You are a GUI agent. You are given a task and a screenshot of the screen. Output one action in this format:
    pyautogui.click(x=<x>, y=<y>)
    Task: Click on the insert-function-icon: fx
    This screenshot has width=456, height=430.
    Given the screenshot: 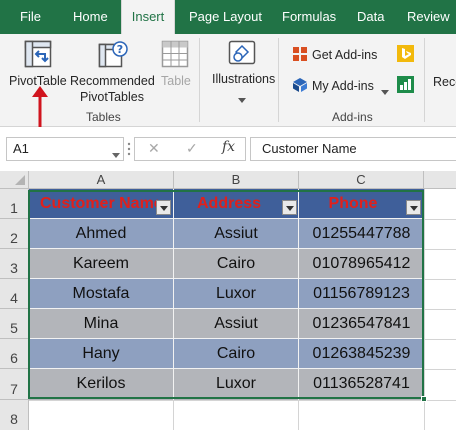 What is the action you would take?
    pyautogui.click(x=228, y=147)
    